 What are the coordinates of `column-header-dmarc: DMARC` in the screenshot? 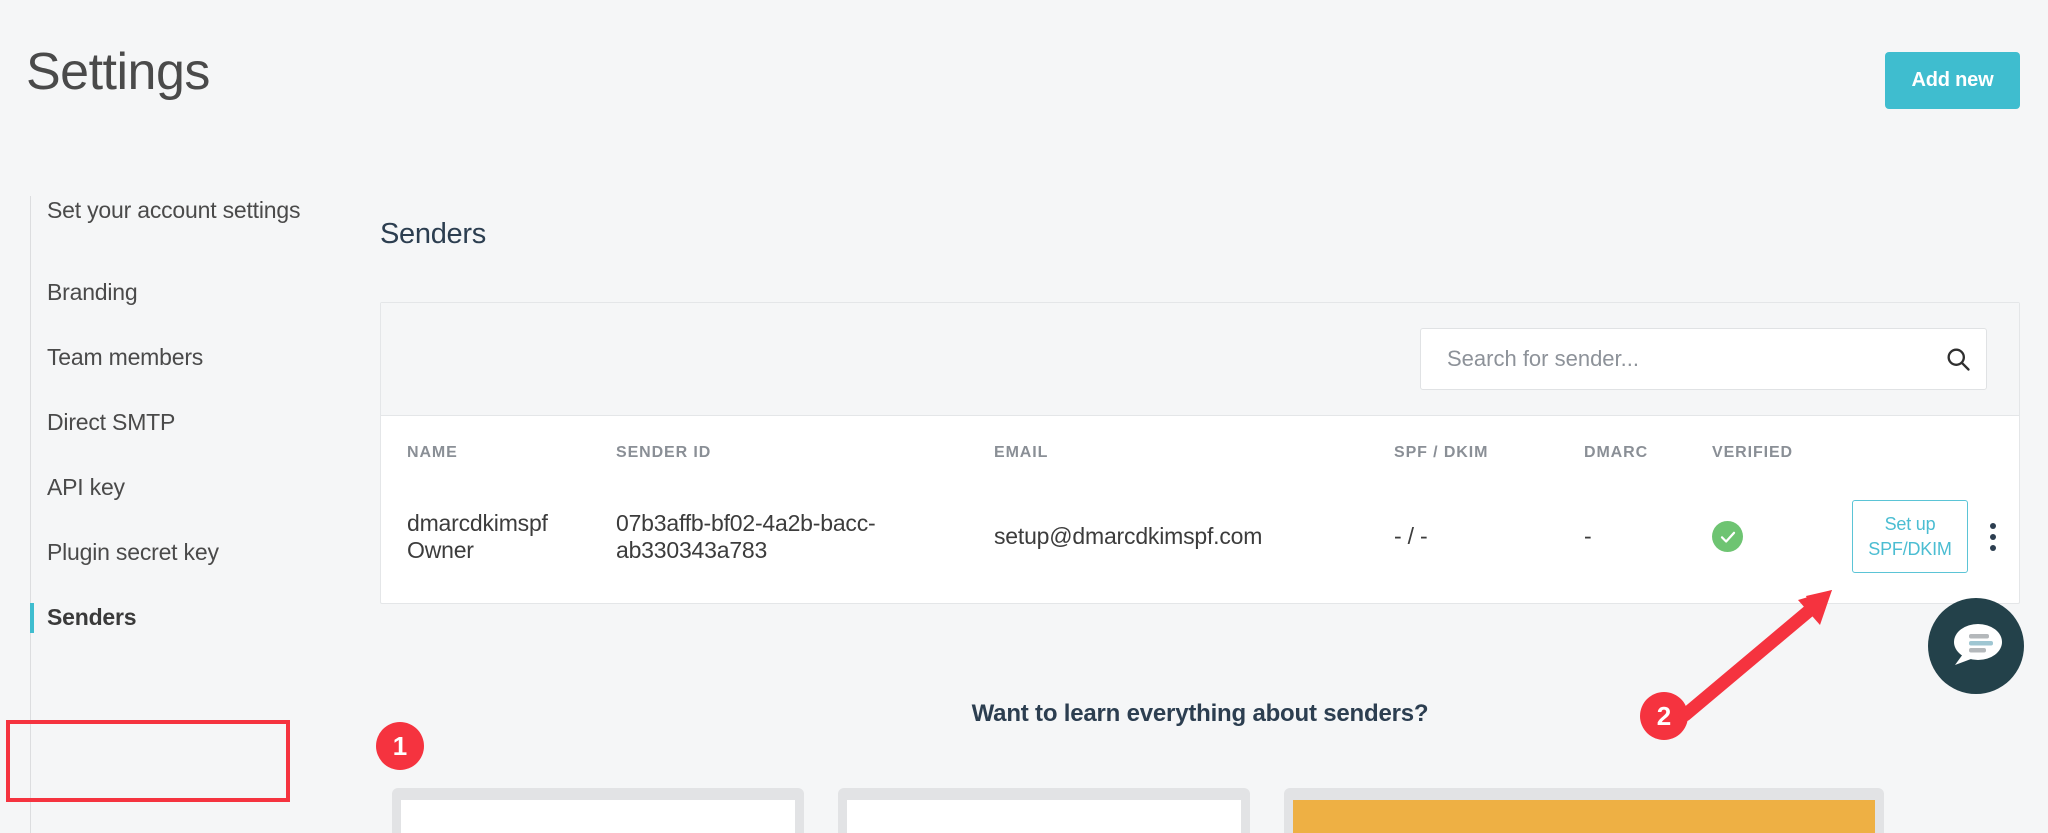 It's located at (1616, 452).